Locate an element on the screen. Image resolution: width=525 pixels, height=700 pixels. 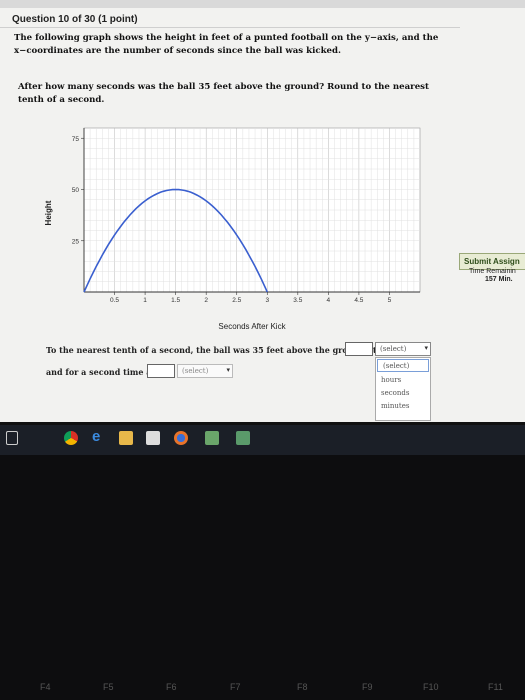
divider is located at coordinates (230, 27).